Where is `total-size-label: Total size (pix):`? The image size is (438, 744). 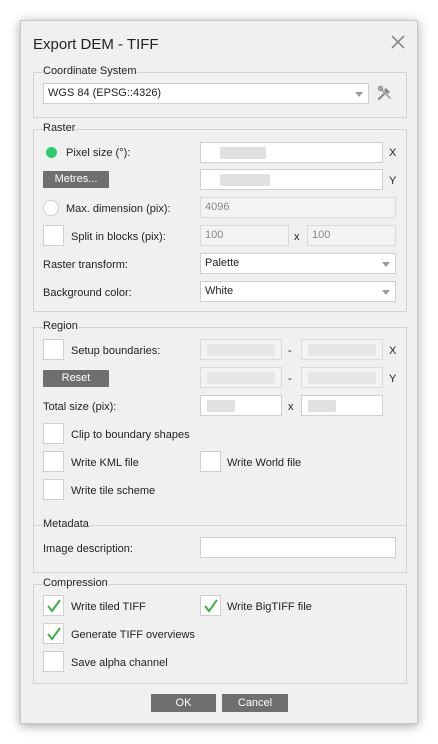 total-size-label: Total size (pix): is located at coordinates (80, 407).